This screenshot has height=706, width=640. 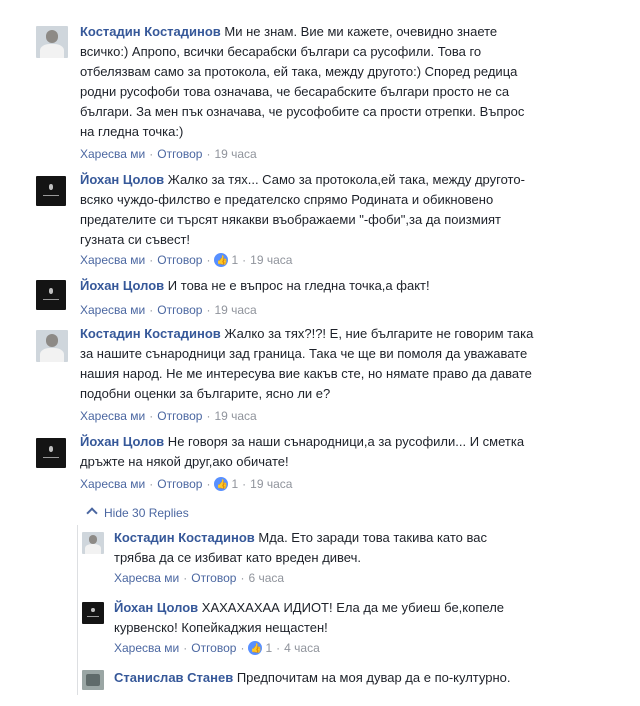 I want to click on hide-replies-button: Hide 30 Replies, so click(x=137, y=513).